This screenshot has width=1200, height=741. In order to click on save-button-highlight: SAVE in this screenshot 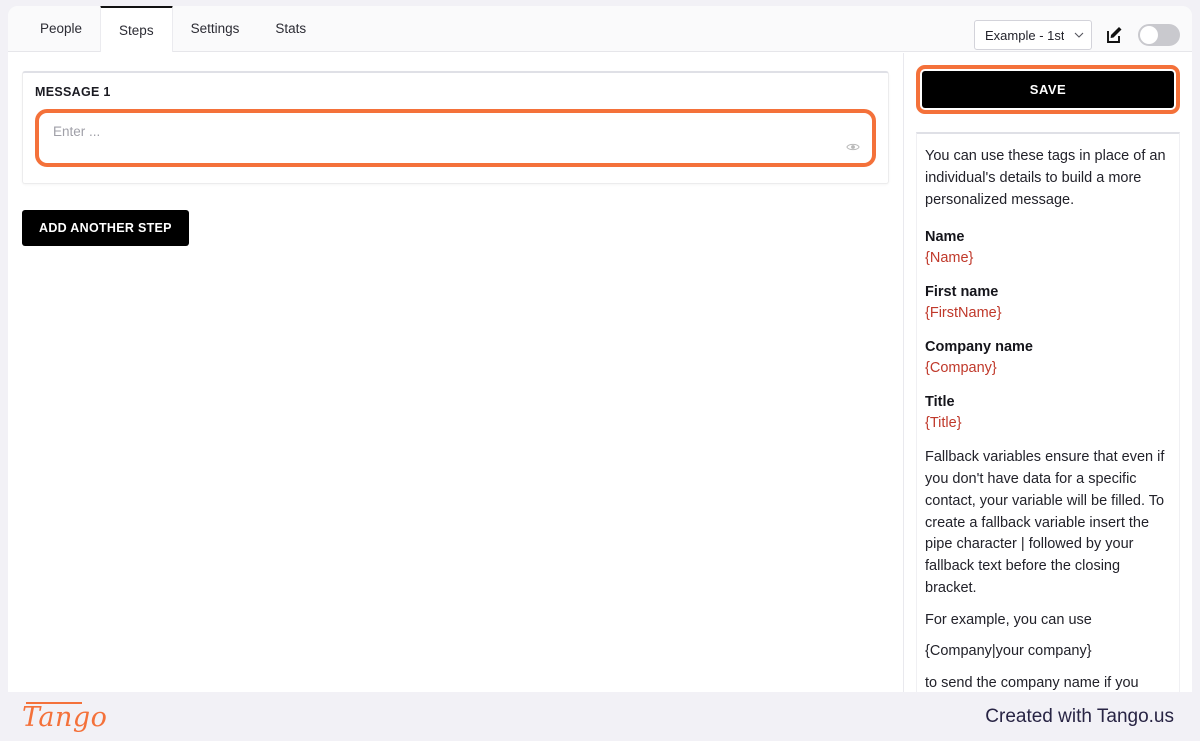, I will do `click(1048, 89)`.